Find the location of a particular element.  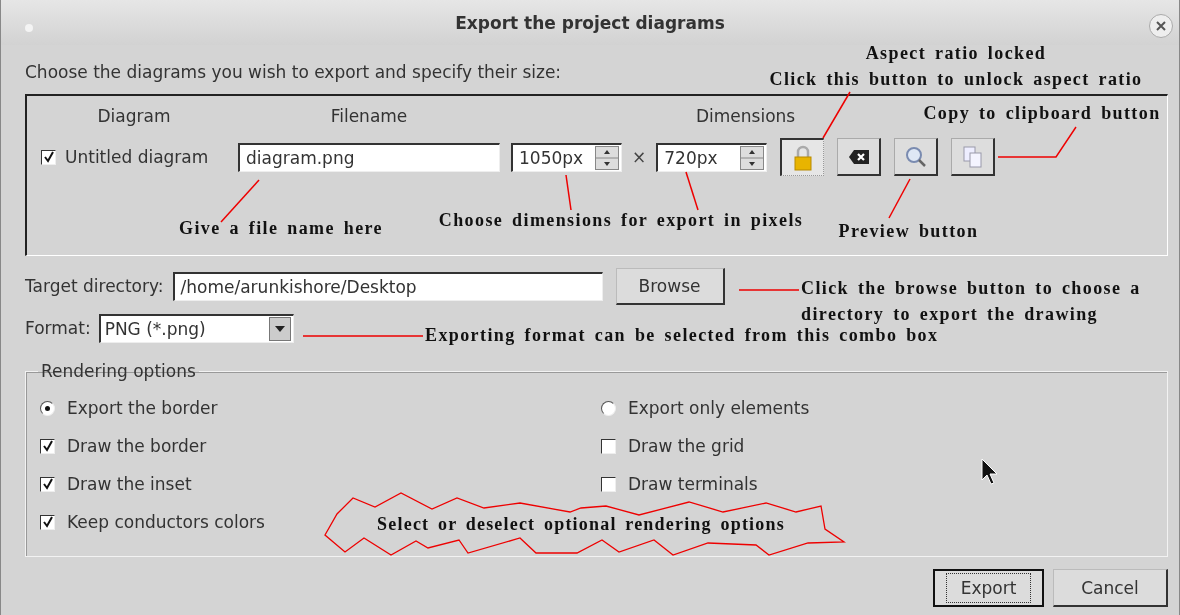

copy-icon is located at coordinates (972, 156).